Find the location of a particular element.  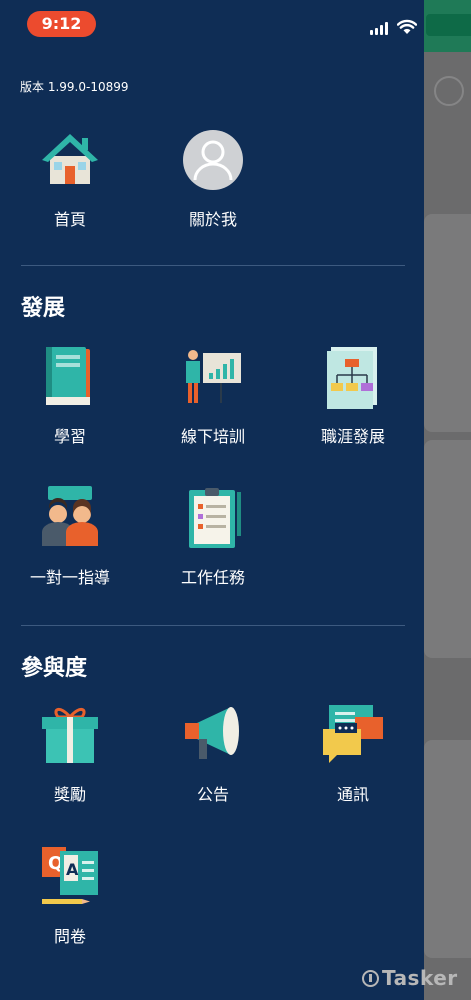

status-time: 9:12 is located at coordinates (61, 24).